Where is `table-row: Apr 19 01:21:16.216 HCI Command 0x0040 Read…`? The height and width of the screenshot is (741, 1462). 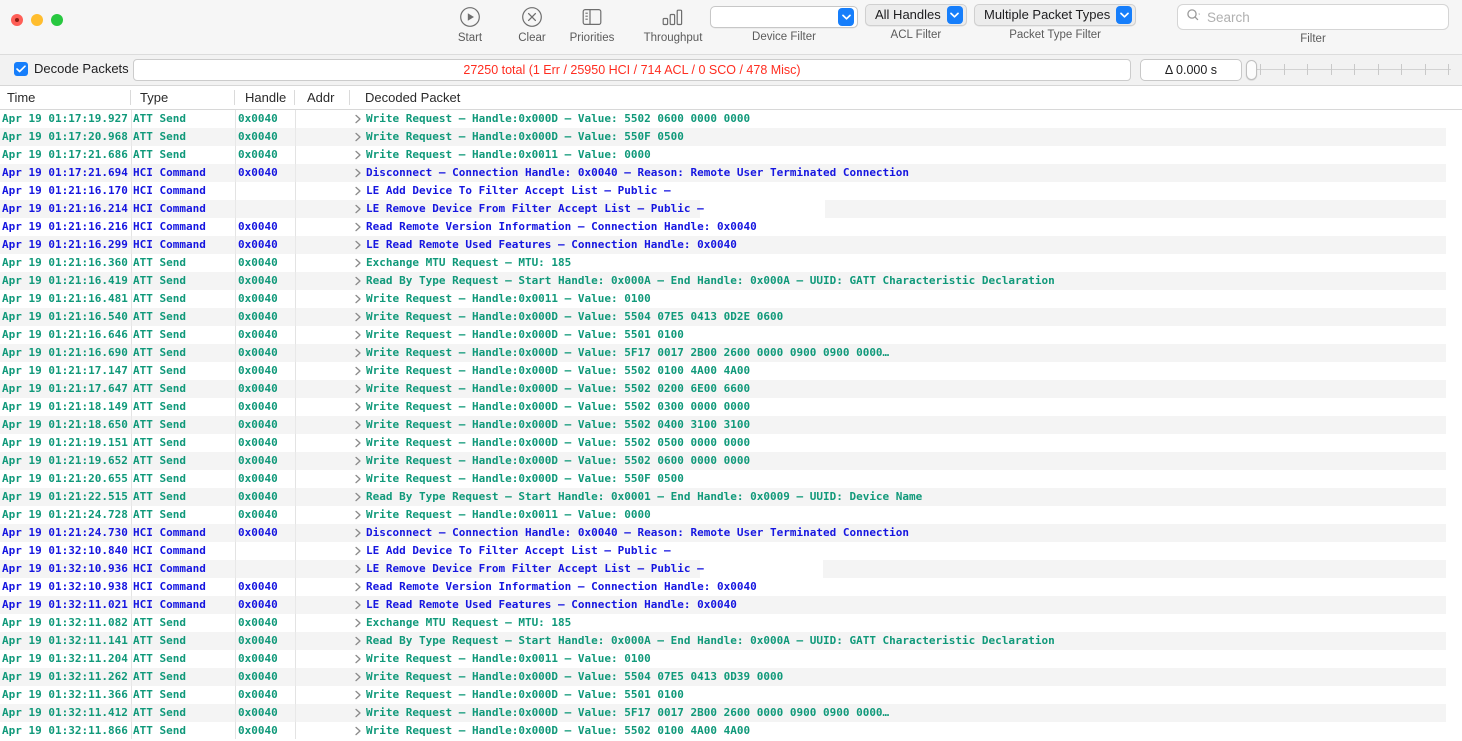 table-row: Apr 19 01:21:16.216 HCI Command 0x0040 Read… is located at coordinates (731, 227).